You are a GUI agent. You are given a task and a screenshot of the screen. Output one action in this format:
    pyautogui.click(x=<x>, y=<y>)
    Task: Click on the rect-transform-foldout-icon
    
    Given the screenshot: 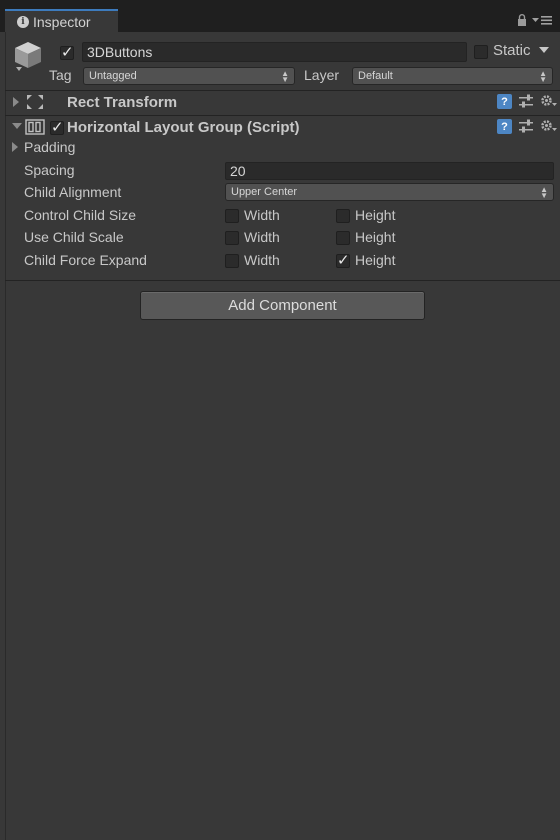 What is the action you would take?
    pyautogui.click(x=16, y=102)
    